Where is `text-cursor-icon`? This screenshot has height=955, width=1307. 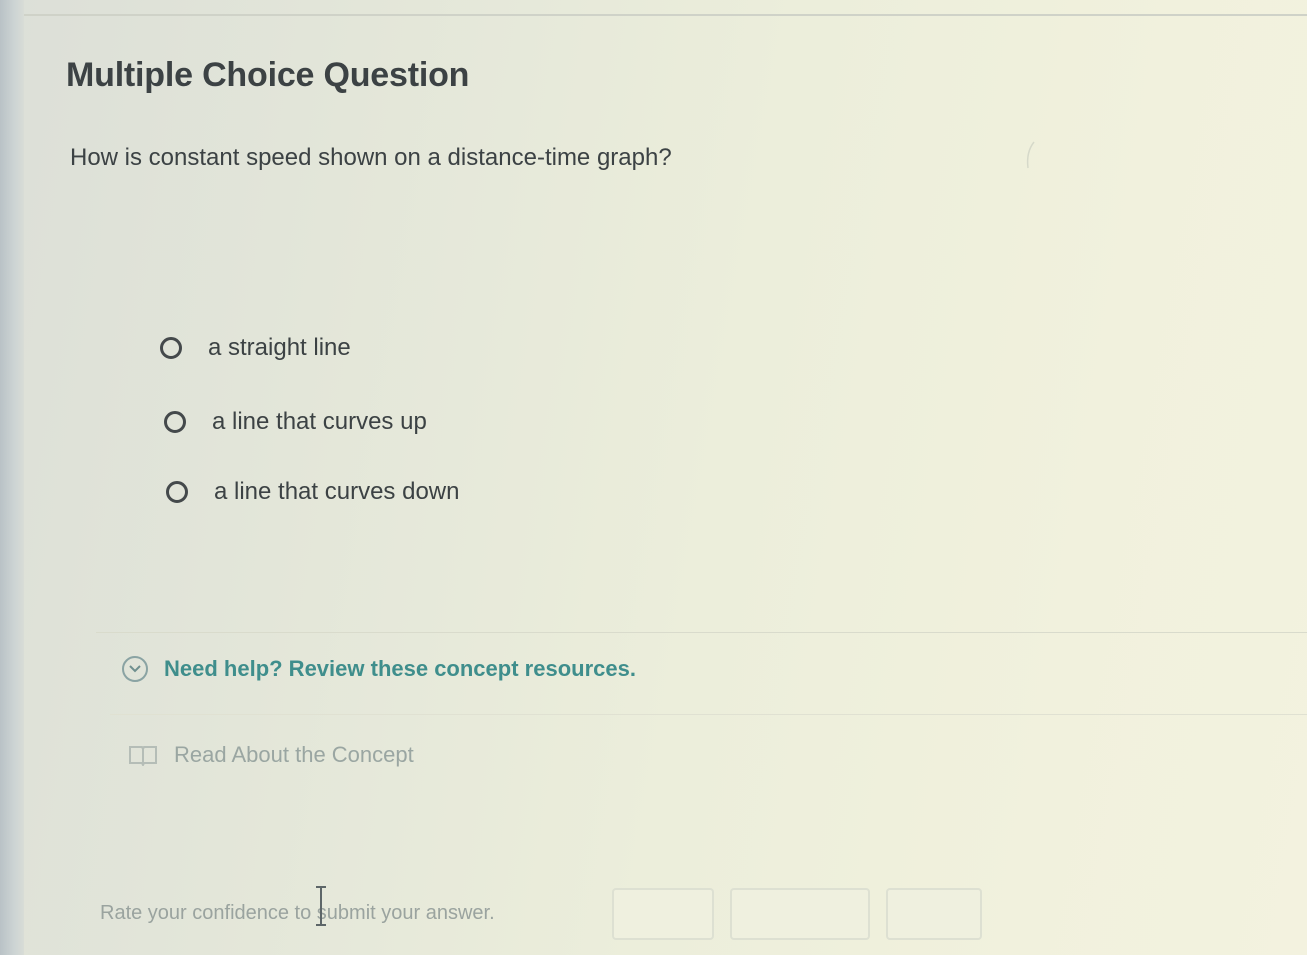
text-cursor-icon is located at coordinates (321, 906).